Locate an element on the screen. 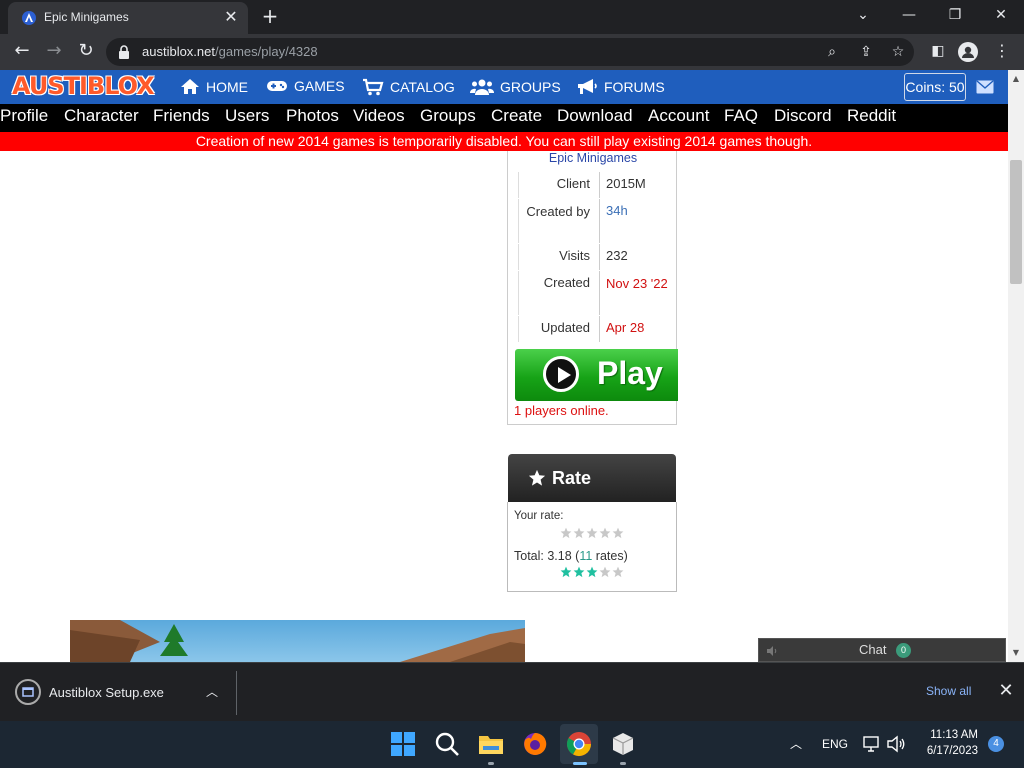 This screenshot has width=1024, height=768. nav-games: GAMES is located at coordinates (305, 86).